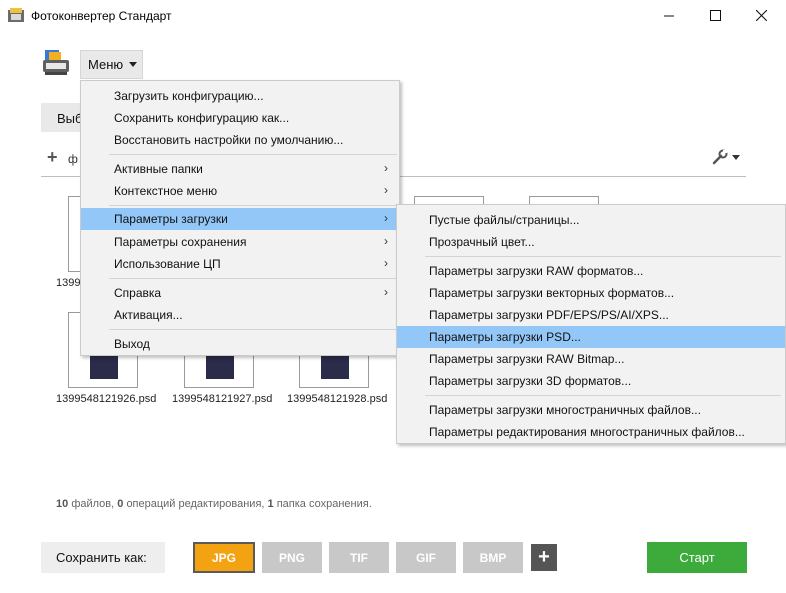 The height and width of the screenshot is (593, 786). I want to click on save-as-label: Сохранить как:, so click(103, 557).